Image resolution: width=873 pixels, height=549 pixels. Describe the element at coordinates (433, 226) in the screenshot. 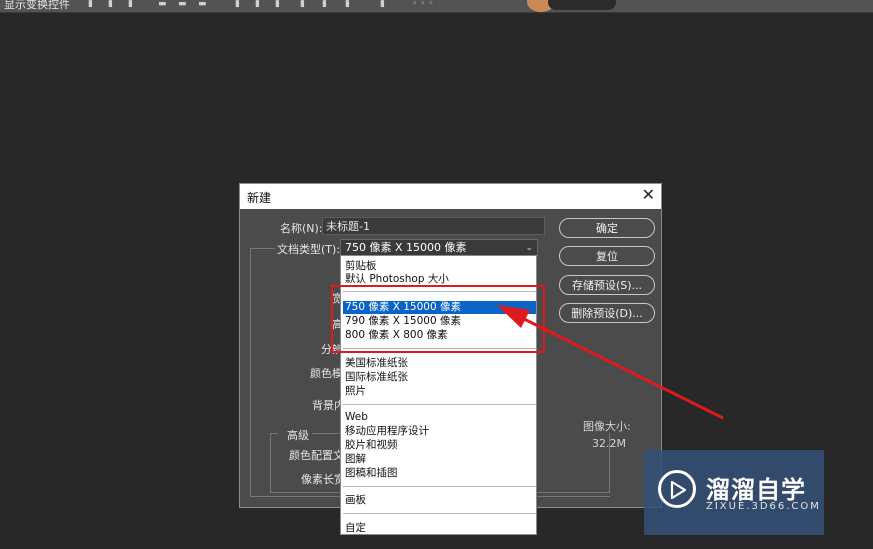

I see `name-field: 未标题-1` at that location.